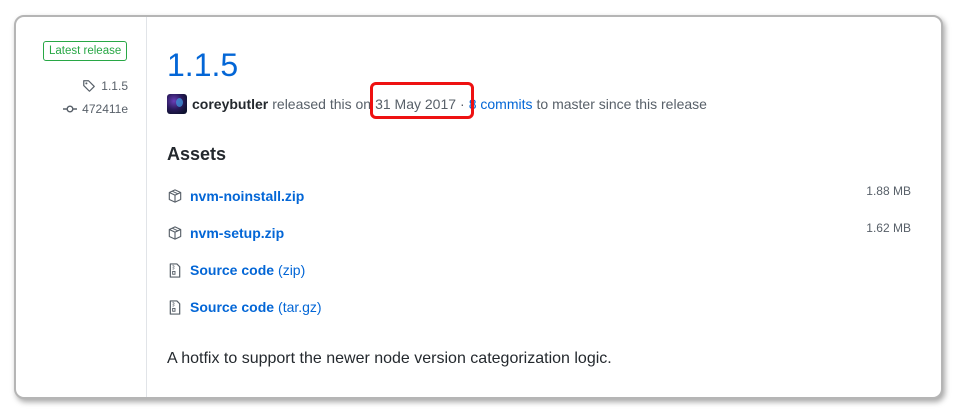 The image size is (957, 415). I want to click on commits-suffix: to master since this release, so click(621, 104).